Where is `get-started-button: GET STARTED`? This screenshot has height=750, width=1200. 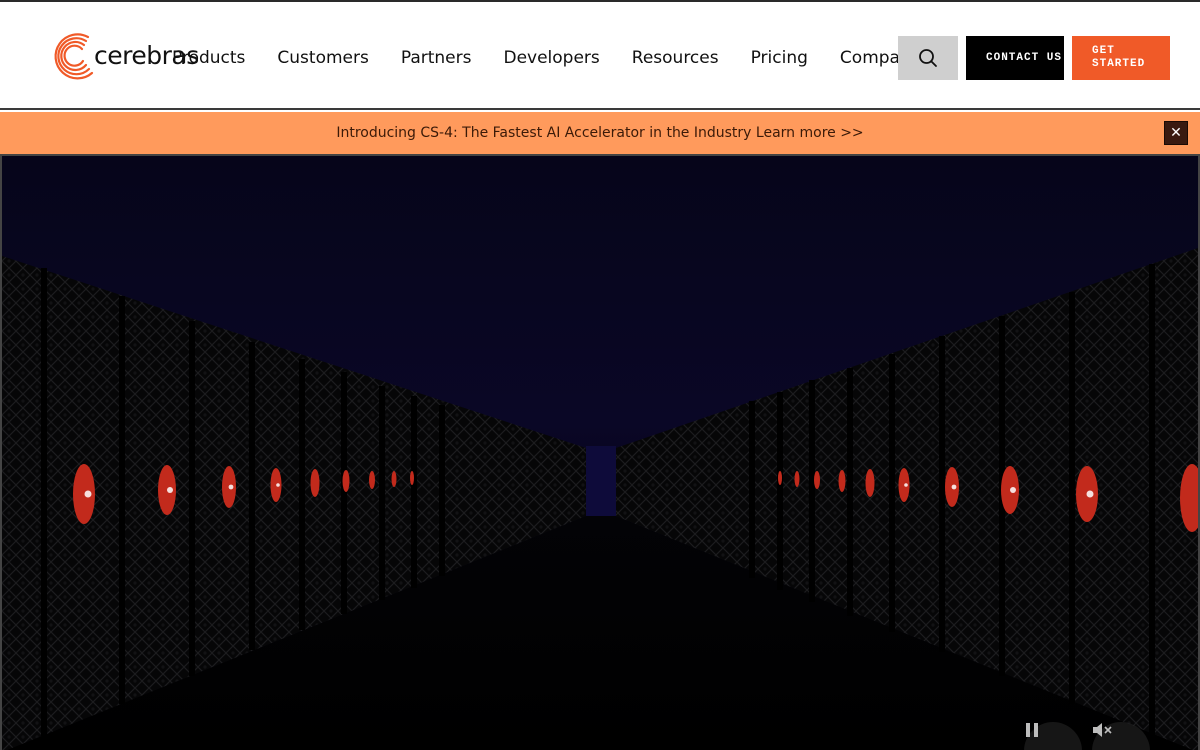
get-started-button: GET STARTED is located at coordinates (1121, 58).